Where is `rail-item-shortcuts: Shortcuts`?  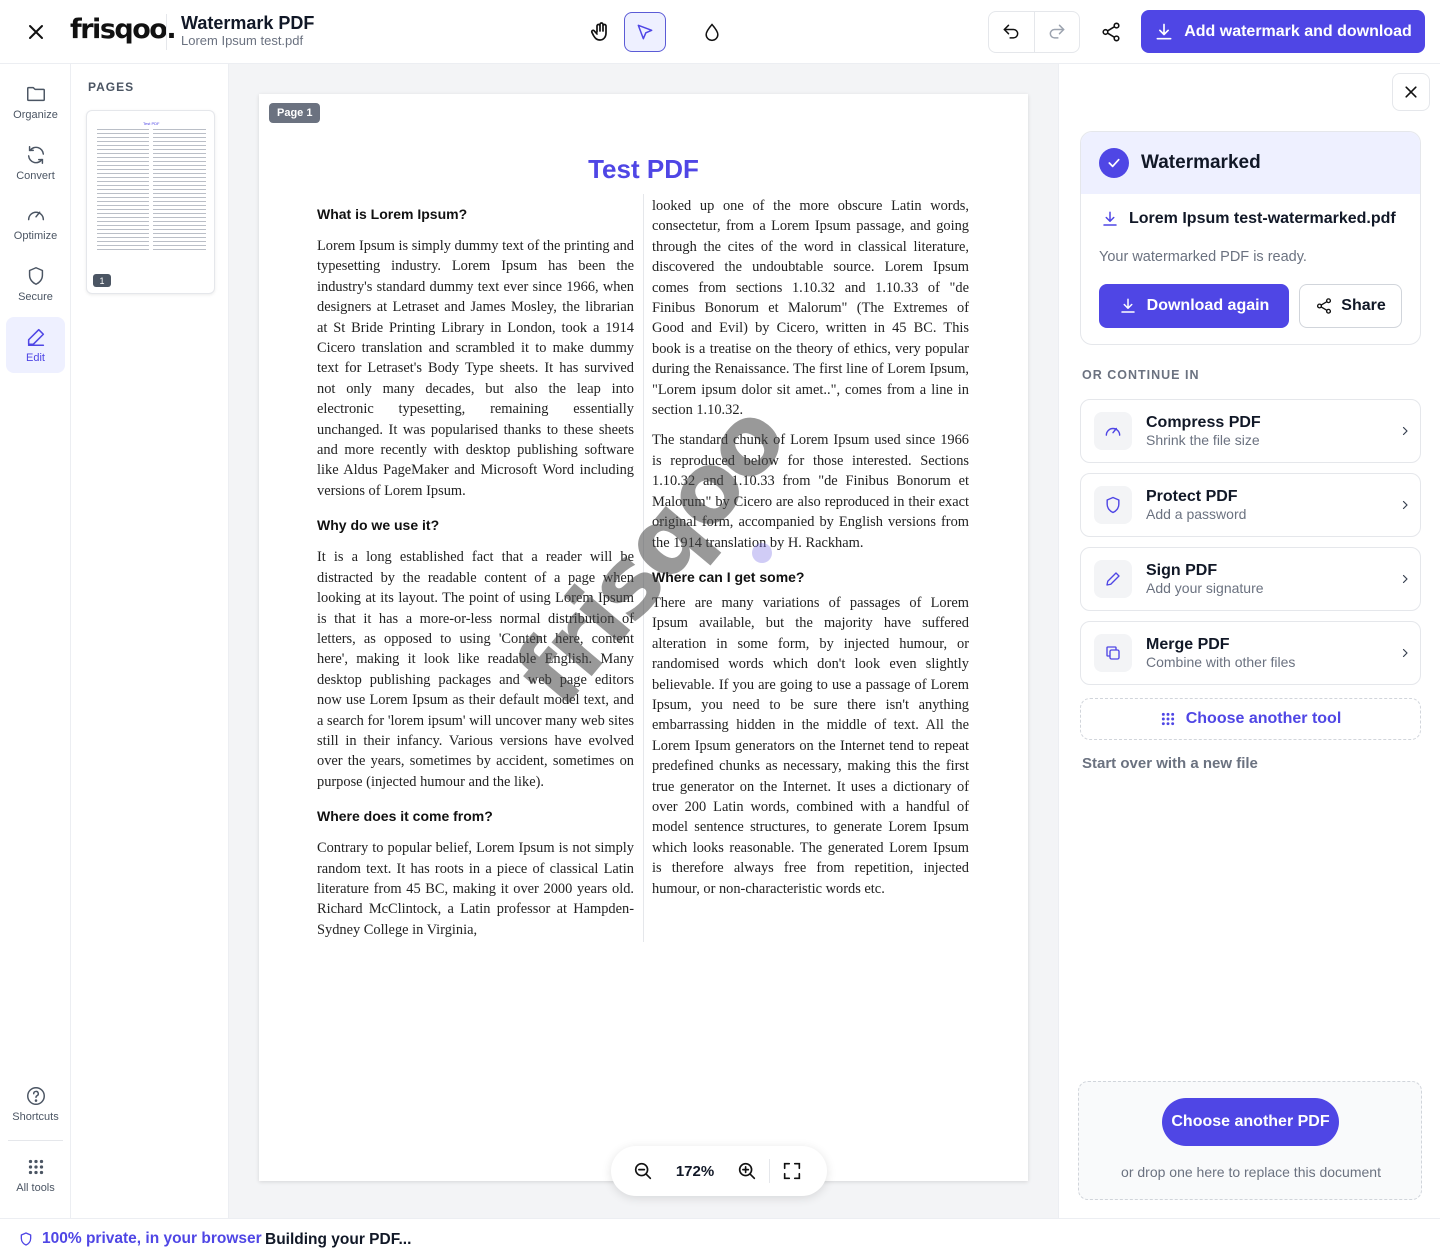
rail-item-shortcuts: Shortcuts is located at coordinates (35, 1104).